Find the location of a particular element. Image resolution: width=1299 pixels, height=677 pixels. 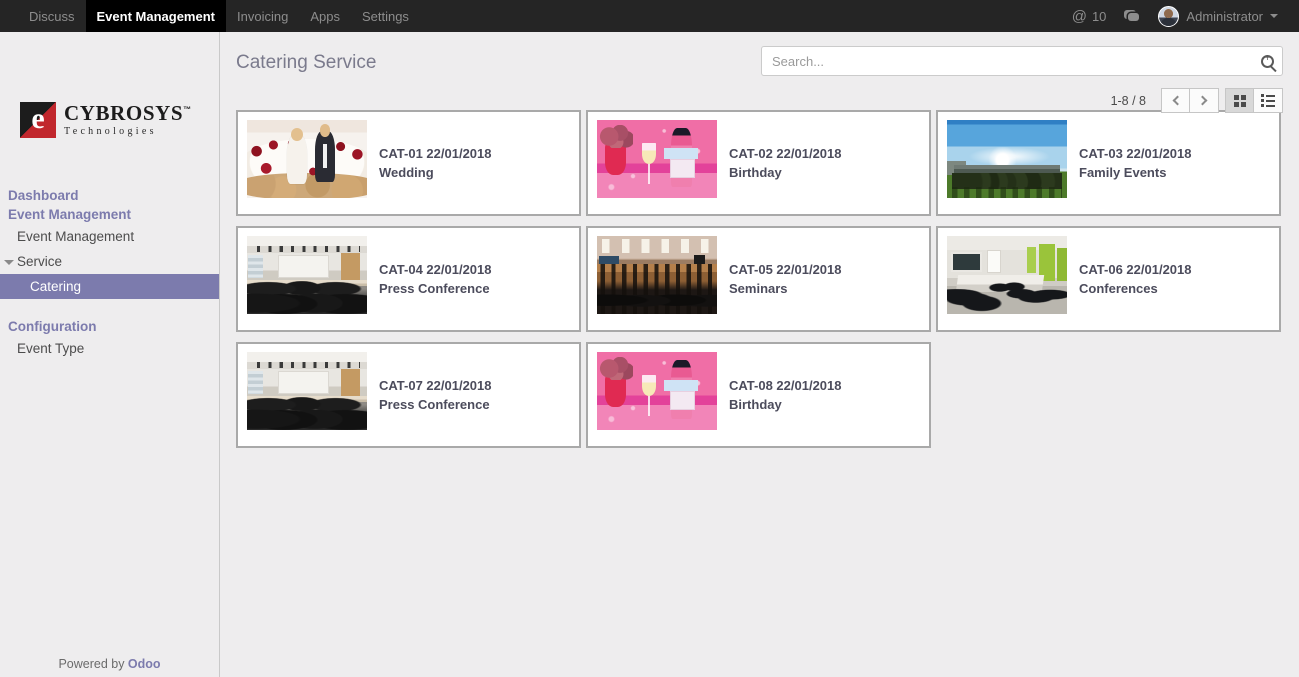

list-icon is located at coordinates (1268, 100).